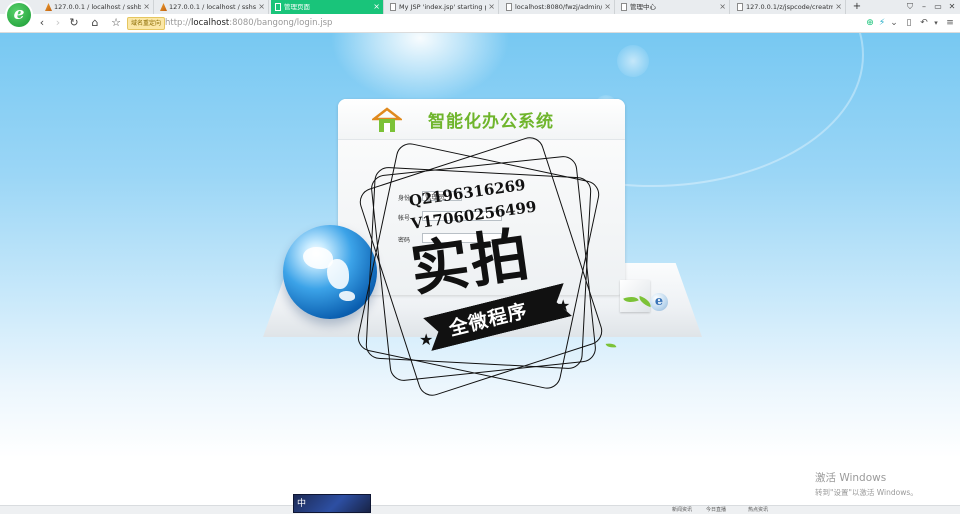  What do you see at coordinates (404, 240) in the screenshot?
I see `password-label: 密码` at bounding box center [404, 240].